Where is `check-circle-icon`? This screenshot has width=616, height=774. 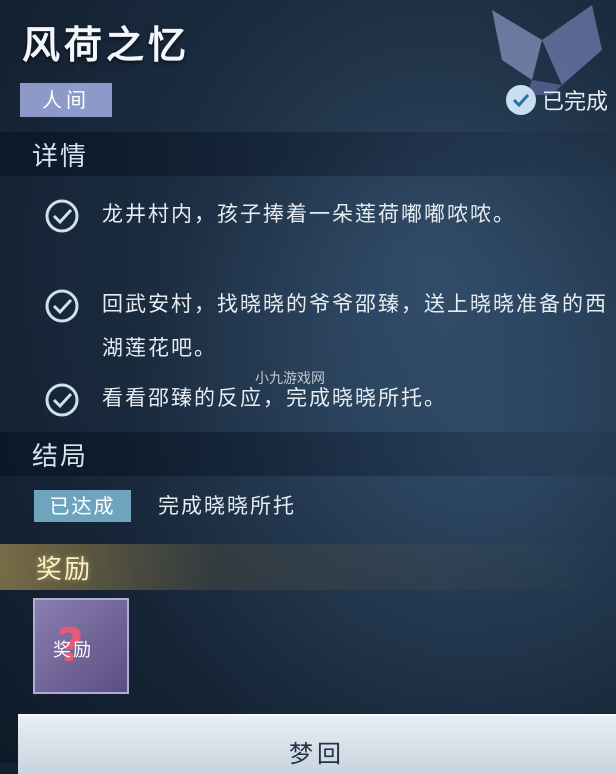
check-circle-icon is located at coordinates (520, 100).